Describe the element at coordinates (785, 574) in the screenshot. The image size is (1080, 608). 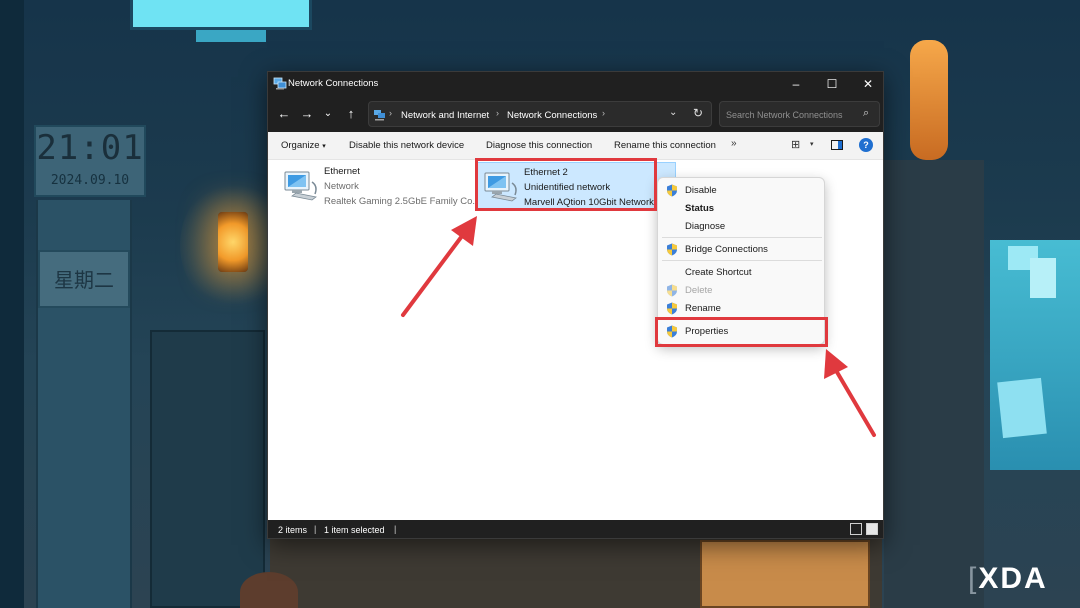
I see `wallpaper-crate` at that location.